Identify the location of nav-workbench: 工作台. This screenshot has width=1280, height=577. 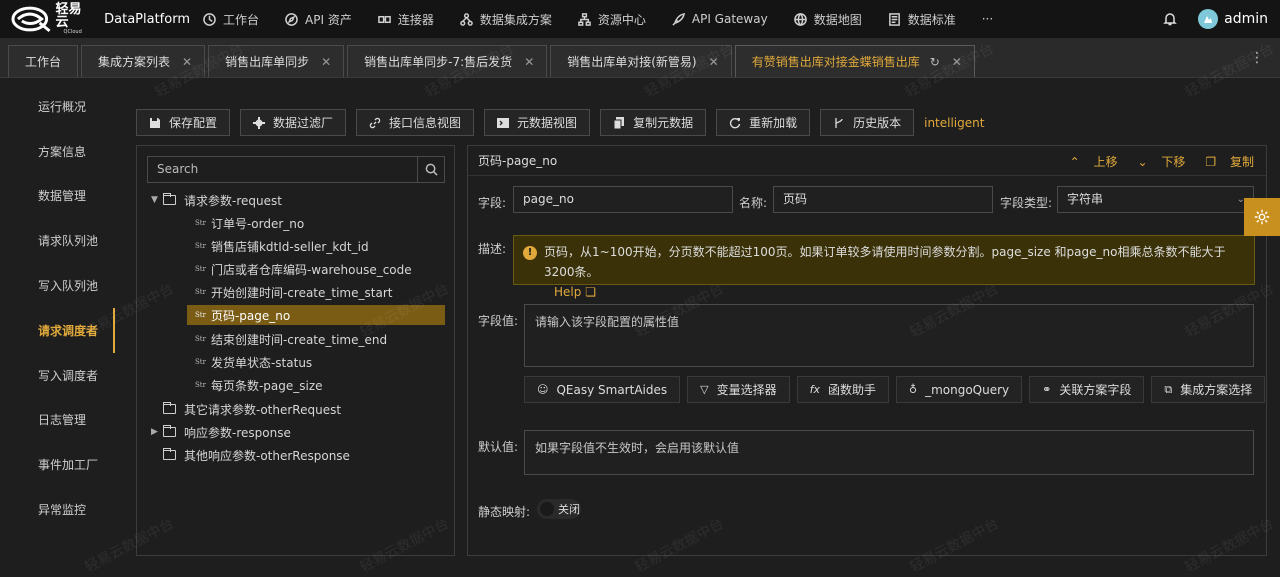
(231, 19).